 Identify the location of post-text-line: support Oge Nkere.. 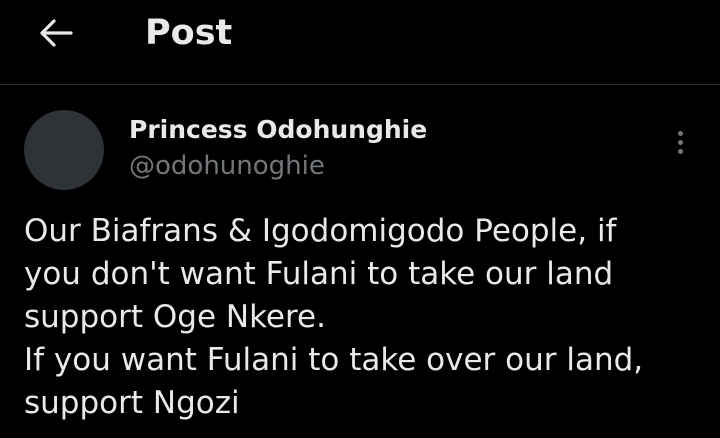
(175, 317).